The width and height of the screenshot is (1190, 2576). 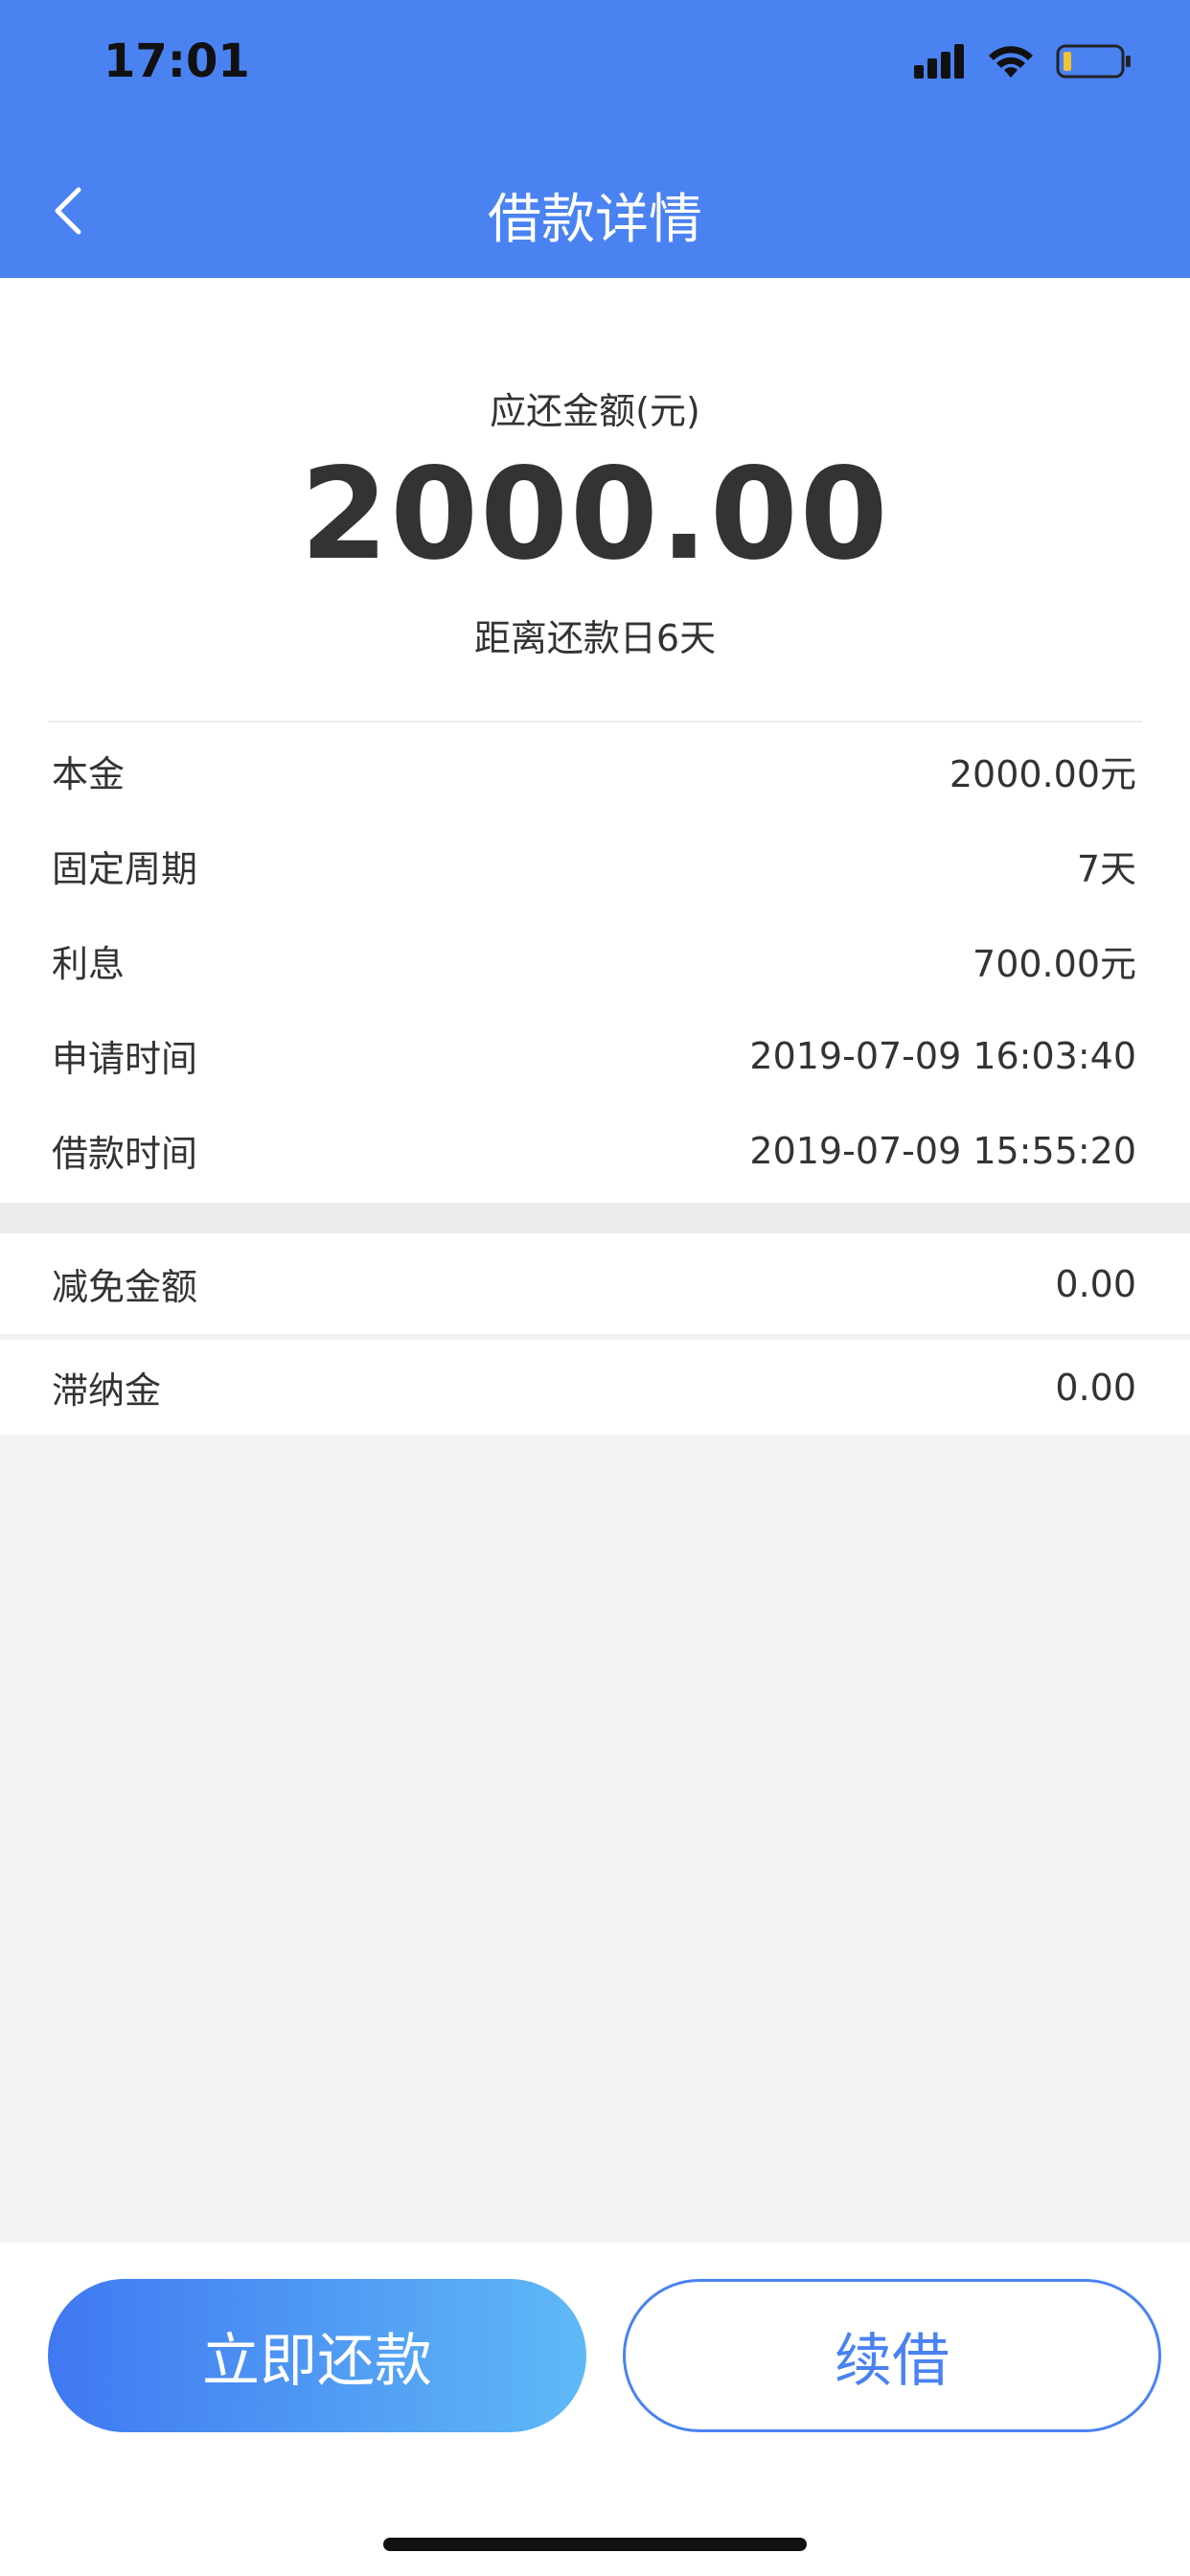 I want to click on detail-label: 固定周期, so click(x=125, y=869).